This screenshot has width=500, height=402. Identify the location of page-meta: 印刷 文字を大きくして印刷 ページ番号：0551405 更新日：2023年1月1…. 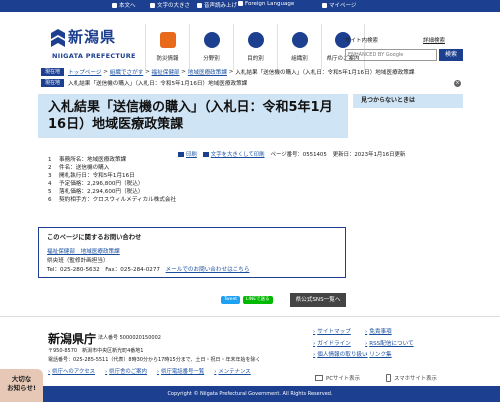
(291, 154).